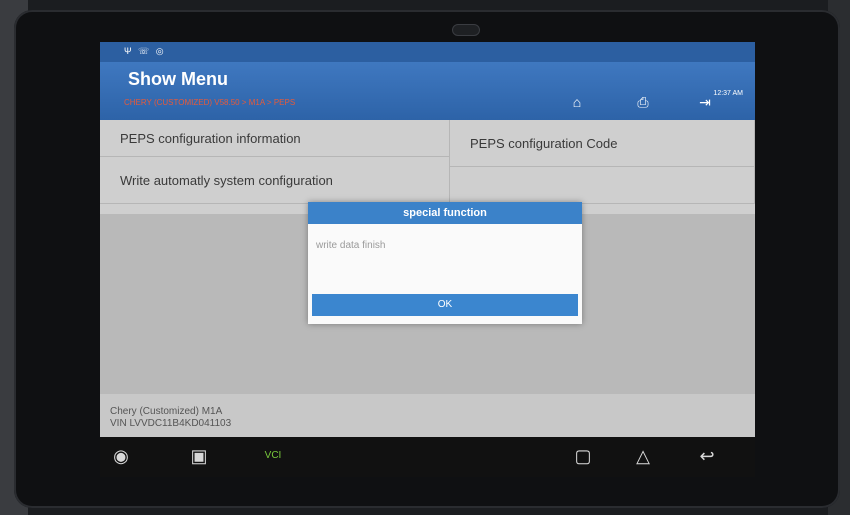 Image resolution: width=850 pixels, height=515 pixels. Describe the element at coordinates (643, 456) in the screenshot. I see `nav-home-icon: △` at that location.